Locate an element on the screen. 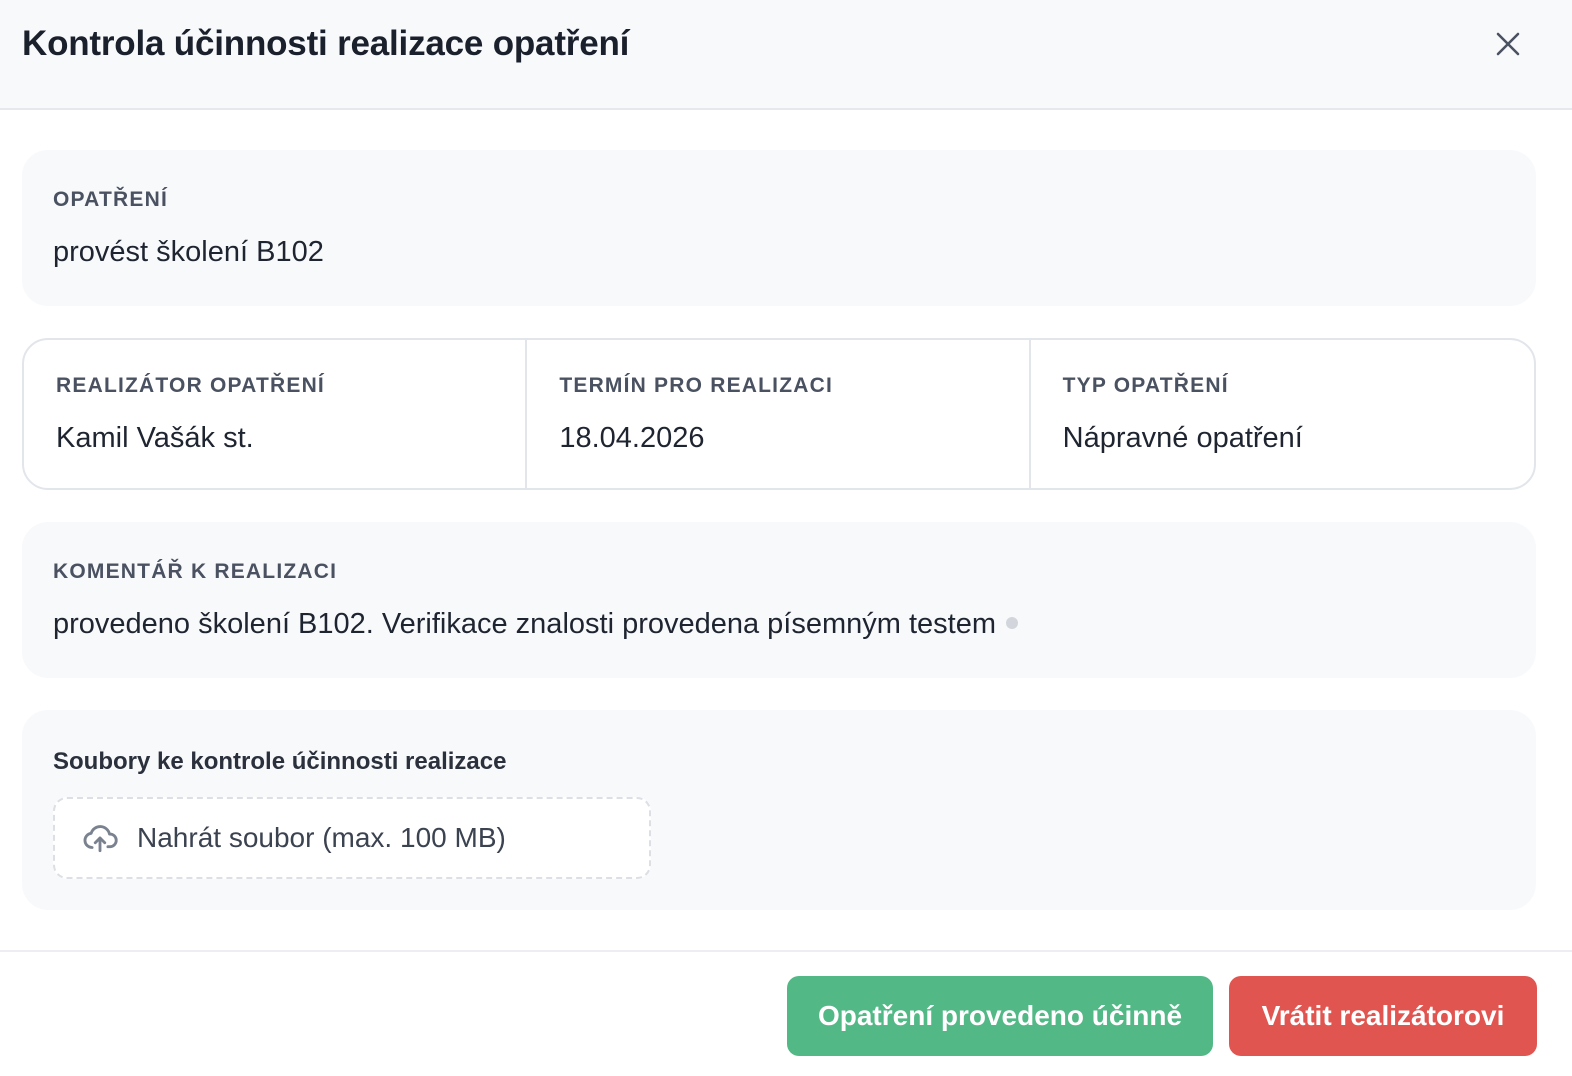 Image resolution: width=1572 pixels, height=1076 pixels. implementer-cell: REALIZÁTOR OPATŘENÍ Kamil Vašák st. is located at coordinates (276, 414).